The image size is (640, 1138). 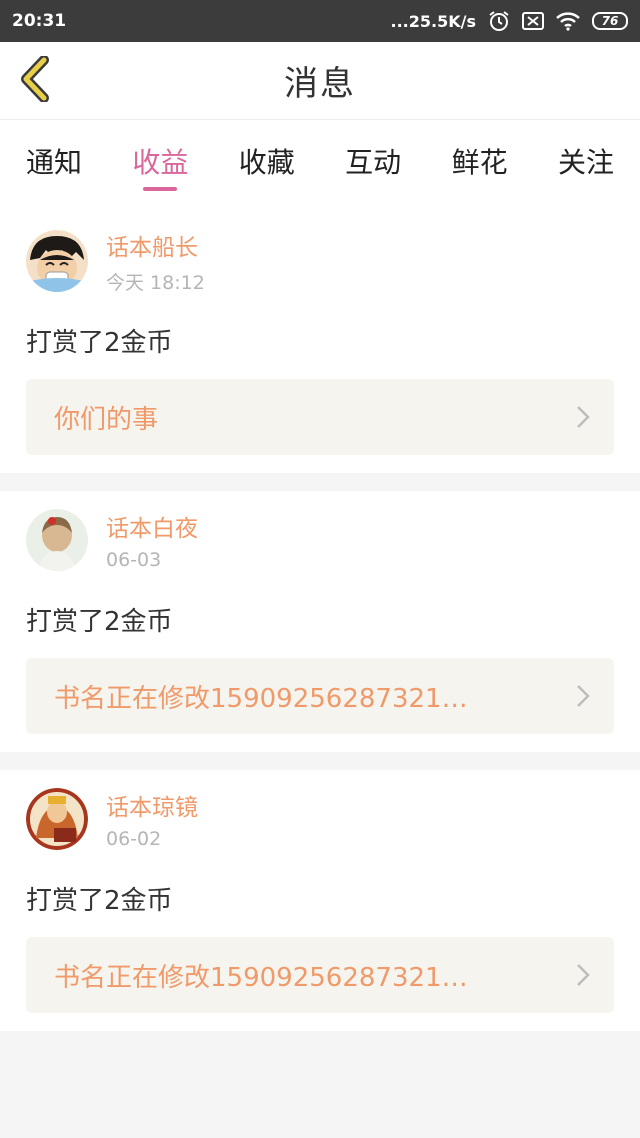 I want to click on header: 消息, so click(x=320, y=81).